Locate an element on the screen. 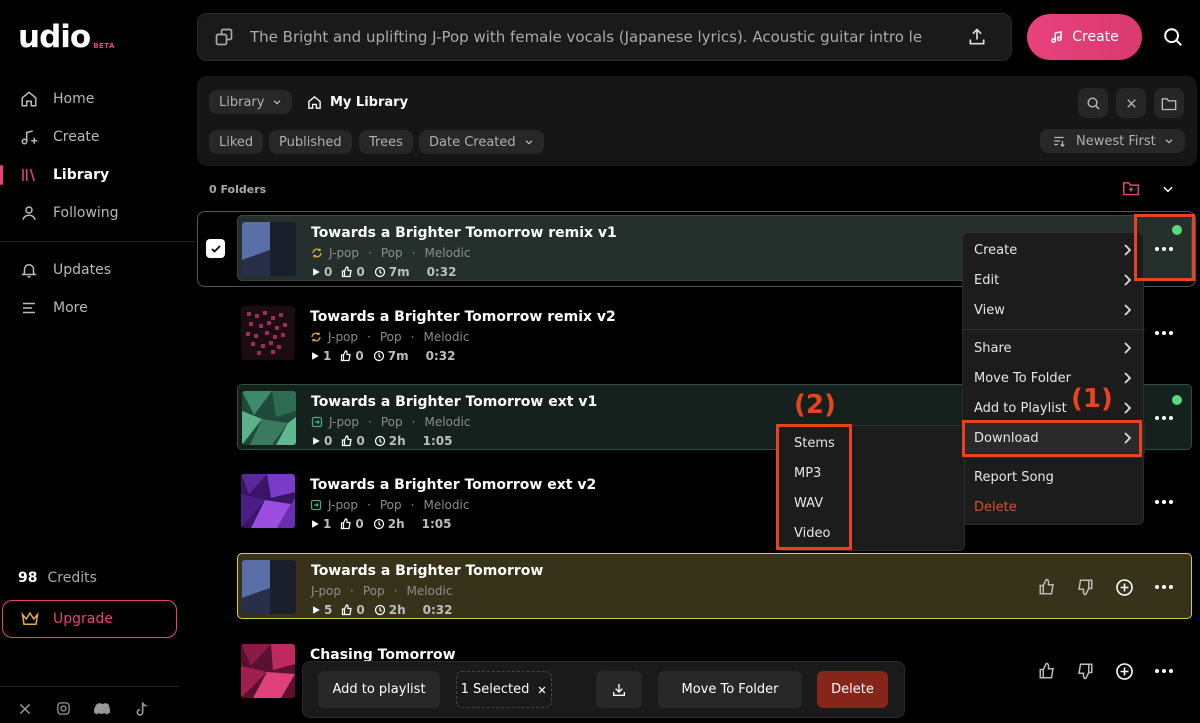 The height and width of the screenshot is (723, 1200). create-label: Create is located at coordinates (1095, 37).